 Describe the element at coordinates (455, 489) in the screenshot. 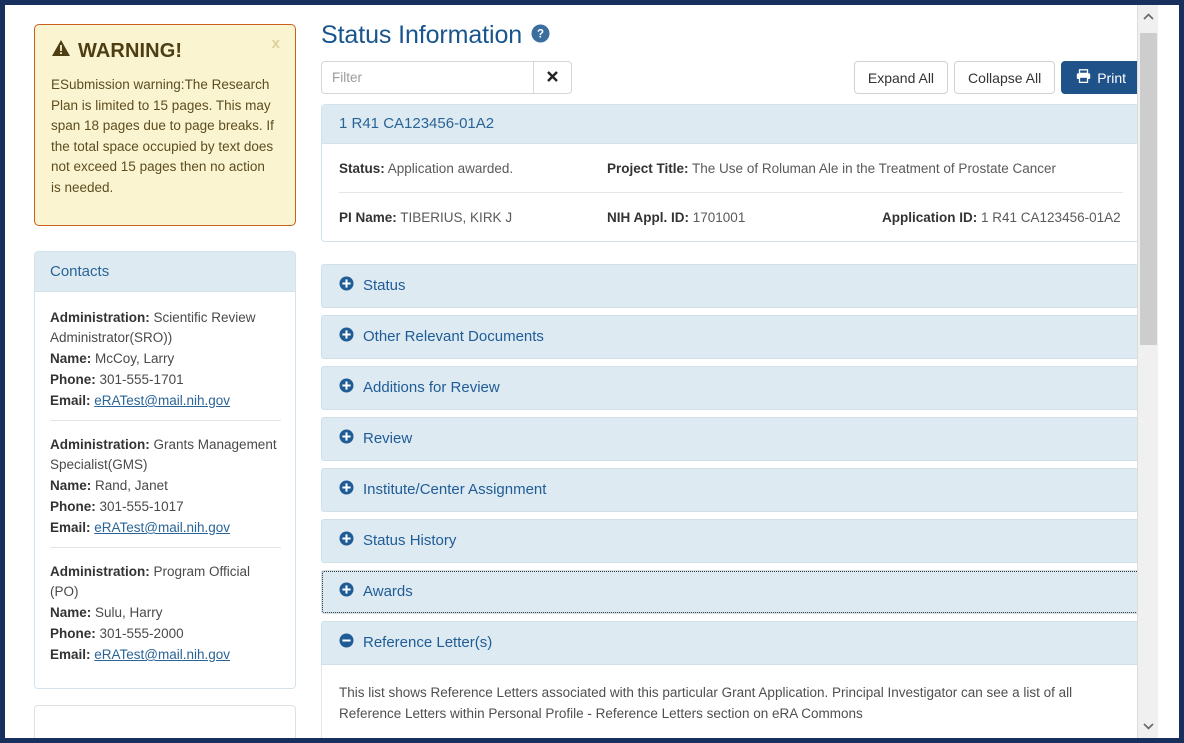

I see `accordion-label: Institute/Center Assignment` at that location.